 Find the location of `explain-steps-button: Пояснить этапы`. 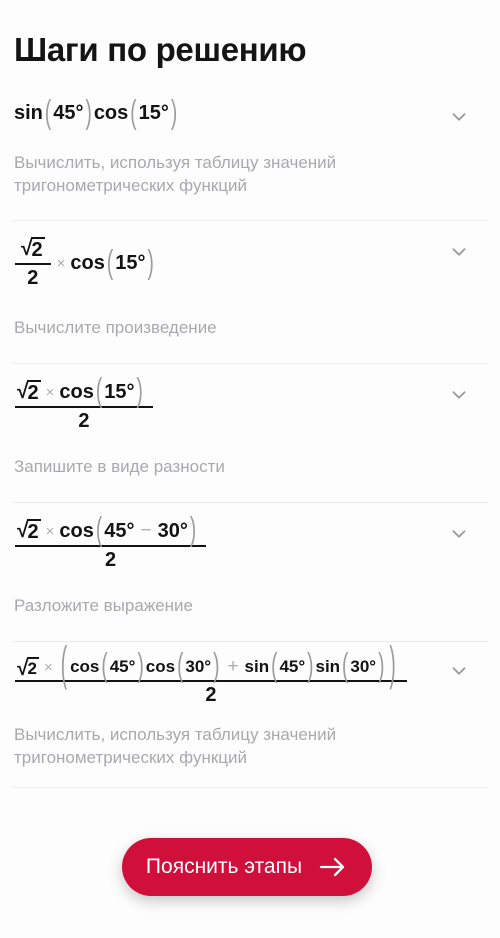

explain-steps-button: Пояснить этапы is located at coordinates (247, 867).